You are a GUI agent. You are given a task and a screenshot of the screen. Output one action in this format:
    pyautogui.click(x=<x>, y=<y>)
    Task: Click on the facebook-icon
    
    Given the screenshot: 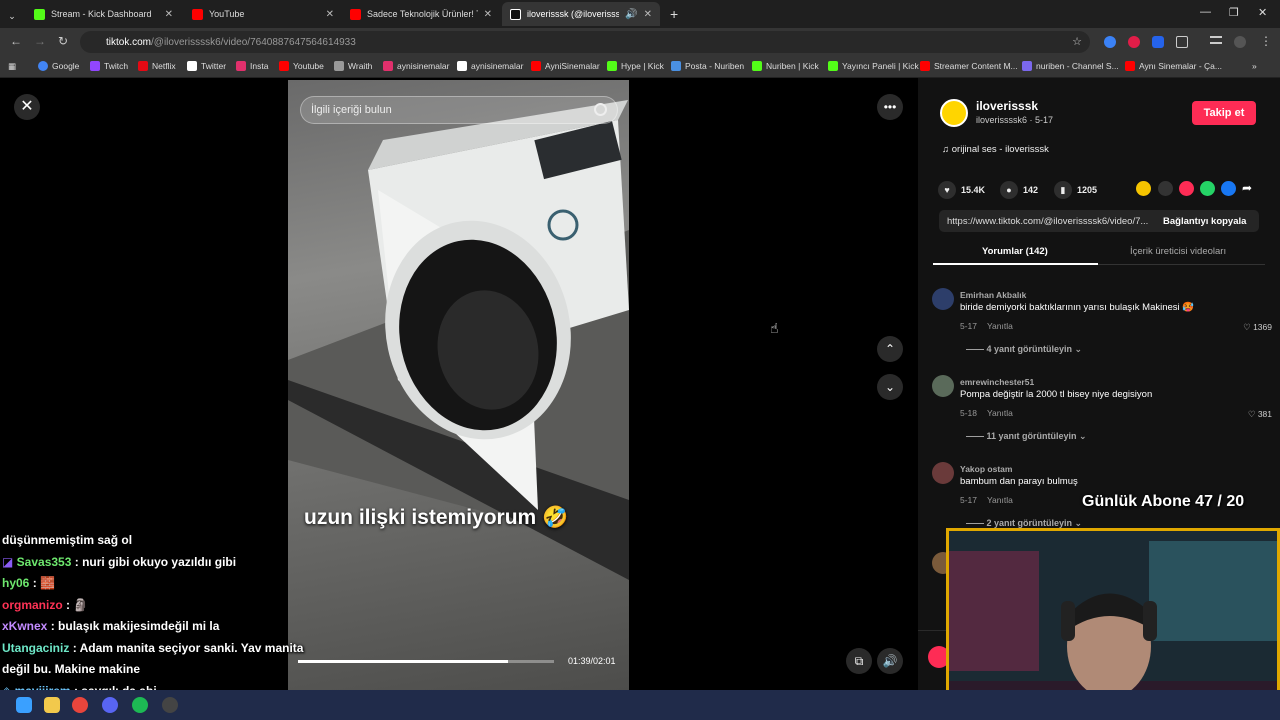 What is the action you would take?
    pyautogui.click(x=1228, y=188)
    